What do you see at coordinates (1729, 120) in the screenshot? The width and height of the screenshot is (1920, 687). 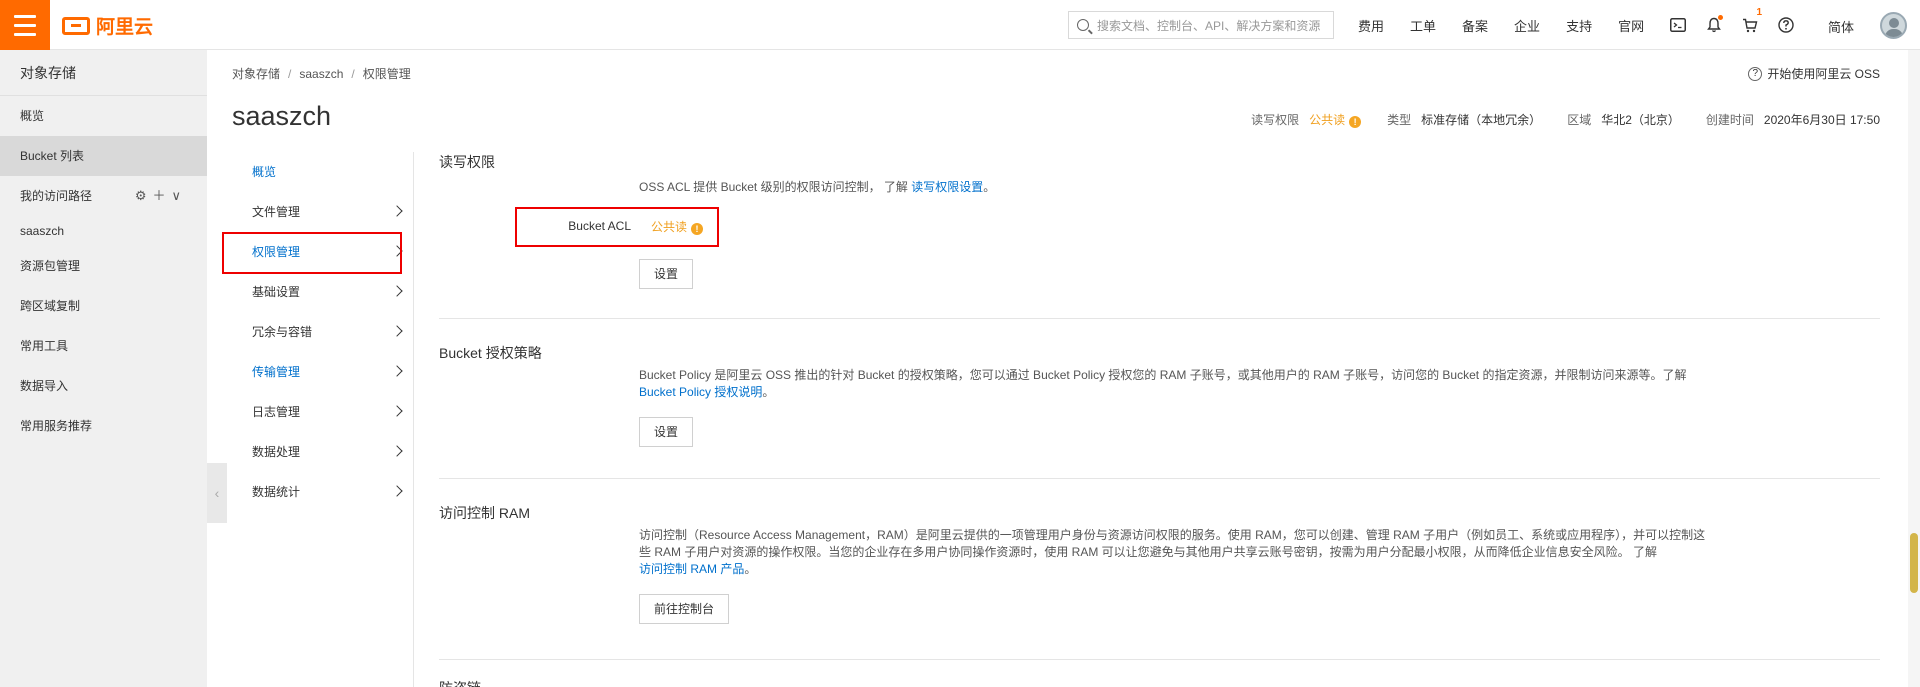 I see `meta-created-label: 创建时间` at bounding box center [1729, 120].